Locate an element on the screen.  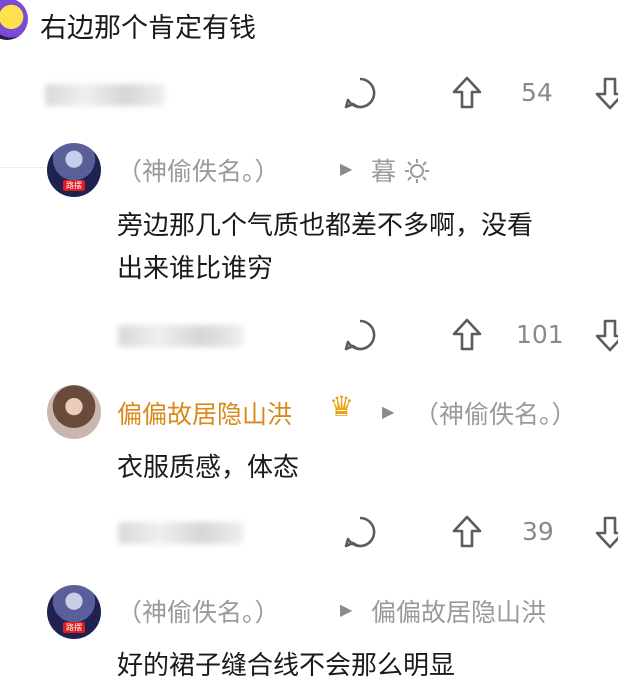
thread-line is located at coordinates (24, 167).